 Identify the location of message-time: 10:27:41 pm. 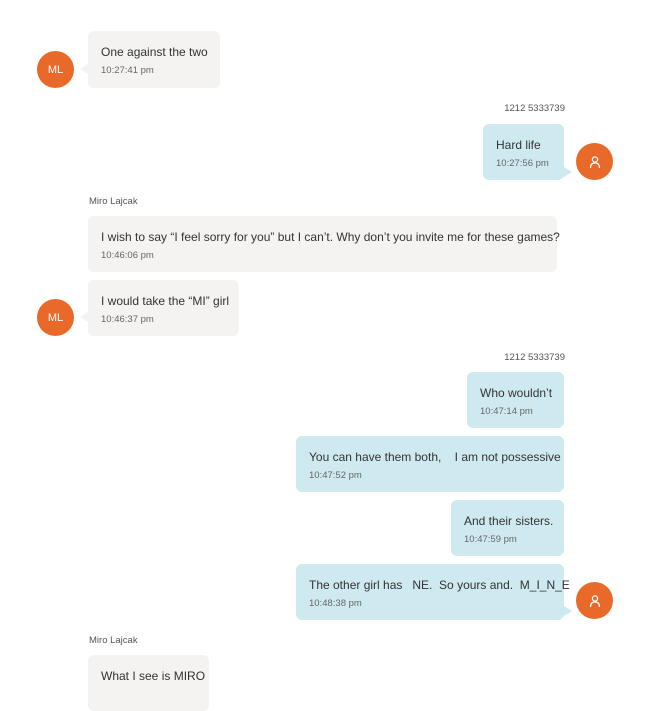
(127, 70).